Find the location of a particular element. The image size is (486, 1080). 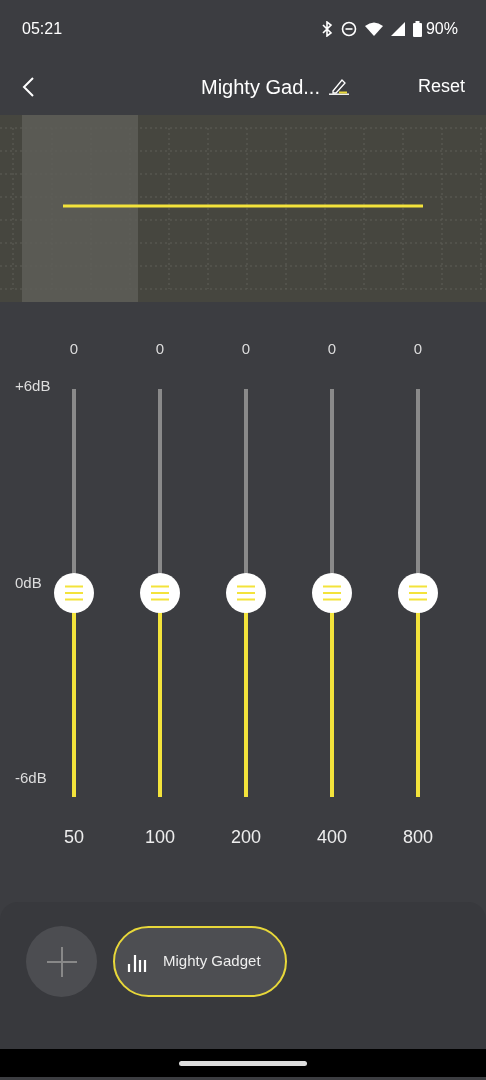

back-icon is located at coordinates (28, 86).